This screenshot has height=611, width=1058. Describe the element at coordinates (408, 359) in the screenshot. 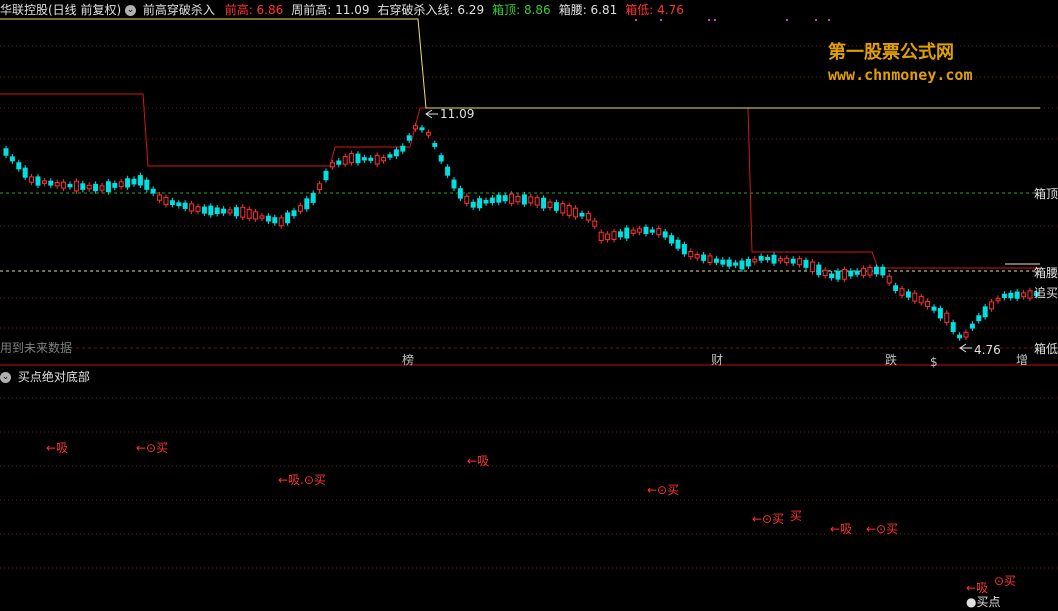

I see `marker-bang: 榜` at that location.